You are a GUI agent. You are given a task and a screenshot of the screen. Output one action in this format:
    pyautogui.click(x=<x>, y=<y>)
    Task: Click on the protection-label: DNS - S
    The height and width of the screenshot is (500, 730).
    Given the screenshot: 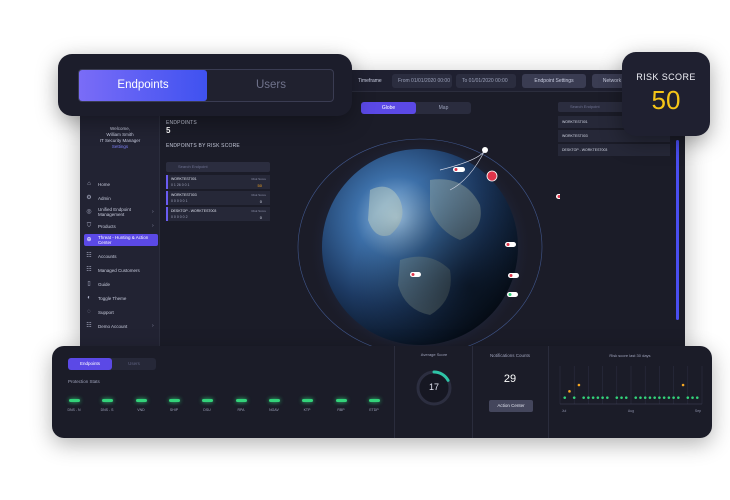 What is the action you would take?
    pyautogui.click(x=107, y=410)
    